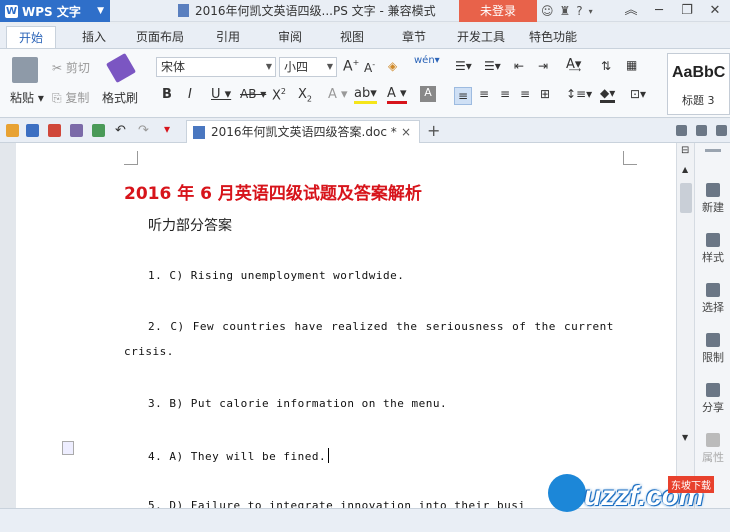  Describe the element at coordinates (428, 94) in the screenshot. I see `char-shading-button: A` at that location.